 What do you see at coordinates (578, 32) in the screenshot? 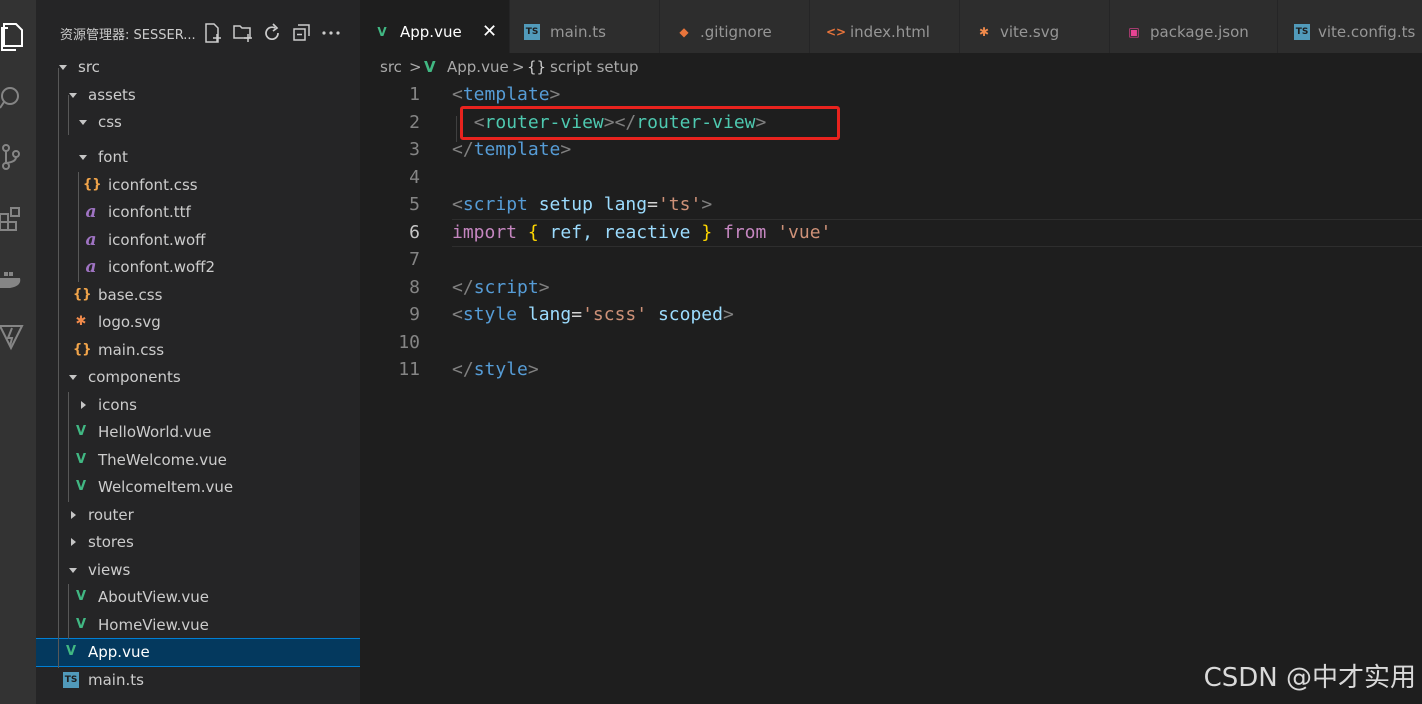
I see `tab-label: main.ts` at bounding box center [578, 32].